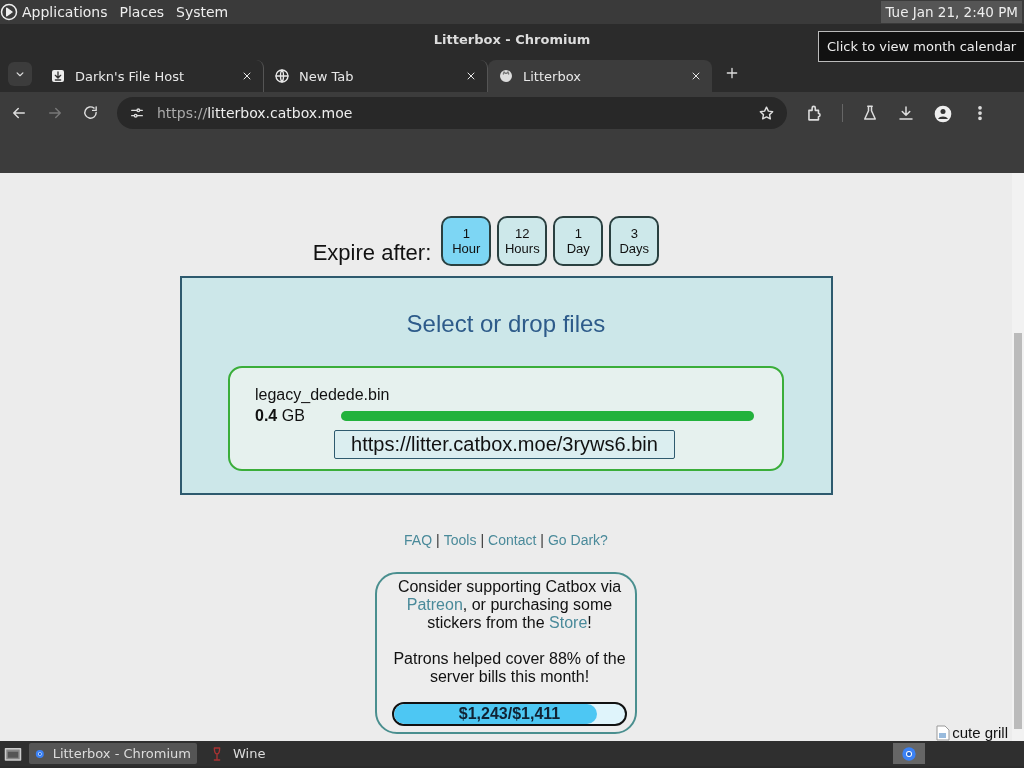 The height and width of the screenshot is (768, 1024). I want to click on taskbar-item: Litterbox - Chromium, so click(113, 753).